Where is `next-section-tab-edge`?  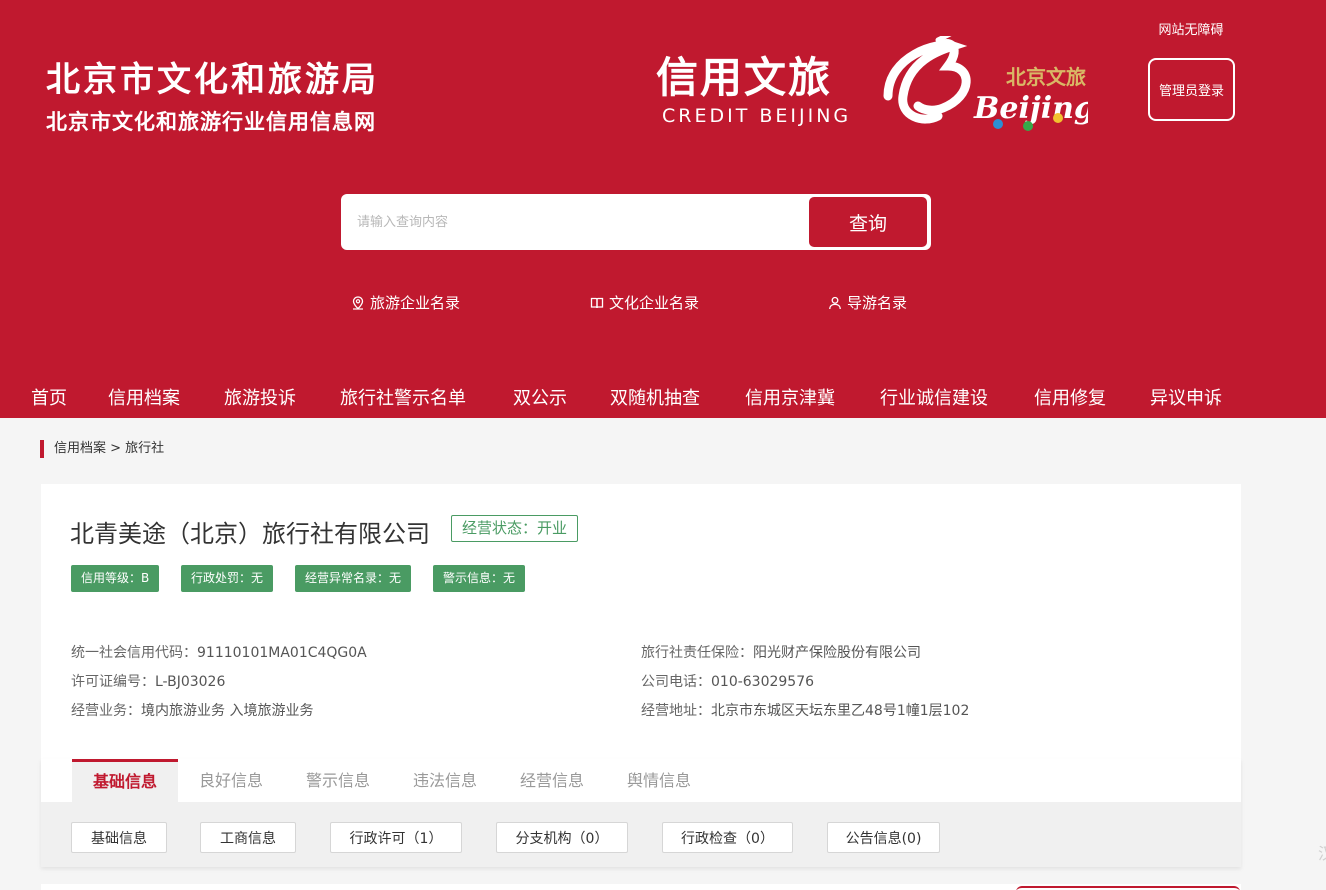 next-section-tab-edge is located at coordinates (1128, 888).